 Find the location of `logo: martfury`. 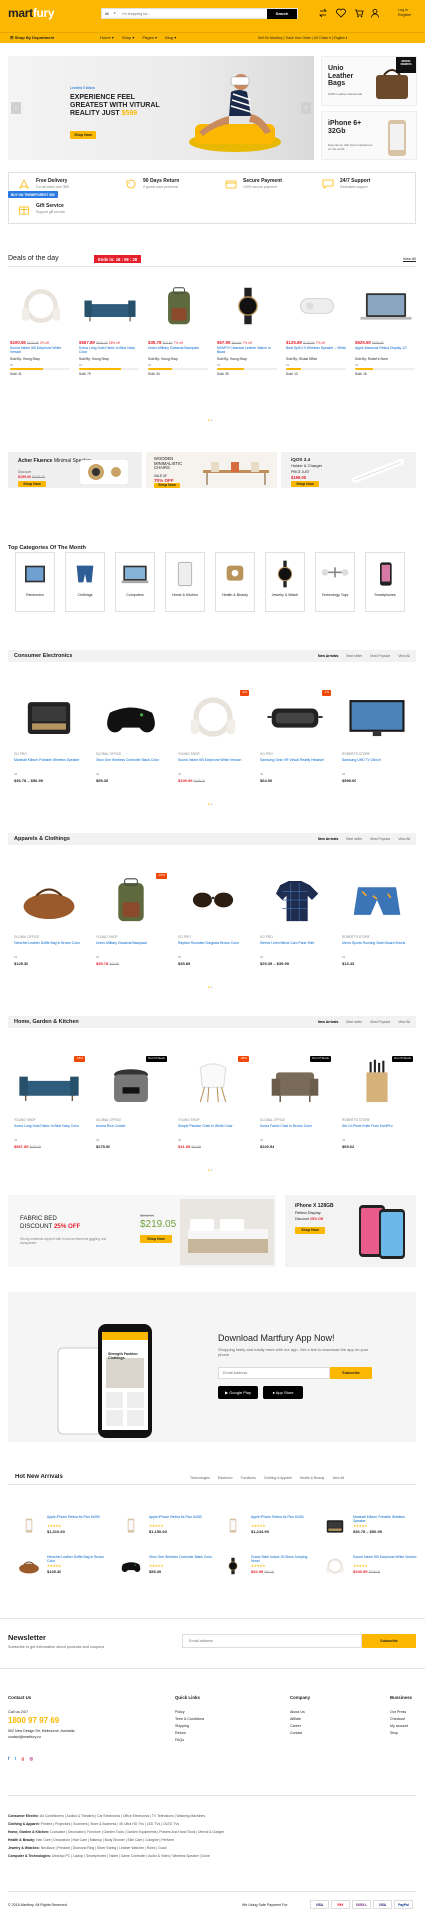

logo: martfury is located at coordinates (31, 13).